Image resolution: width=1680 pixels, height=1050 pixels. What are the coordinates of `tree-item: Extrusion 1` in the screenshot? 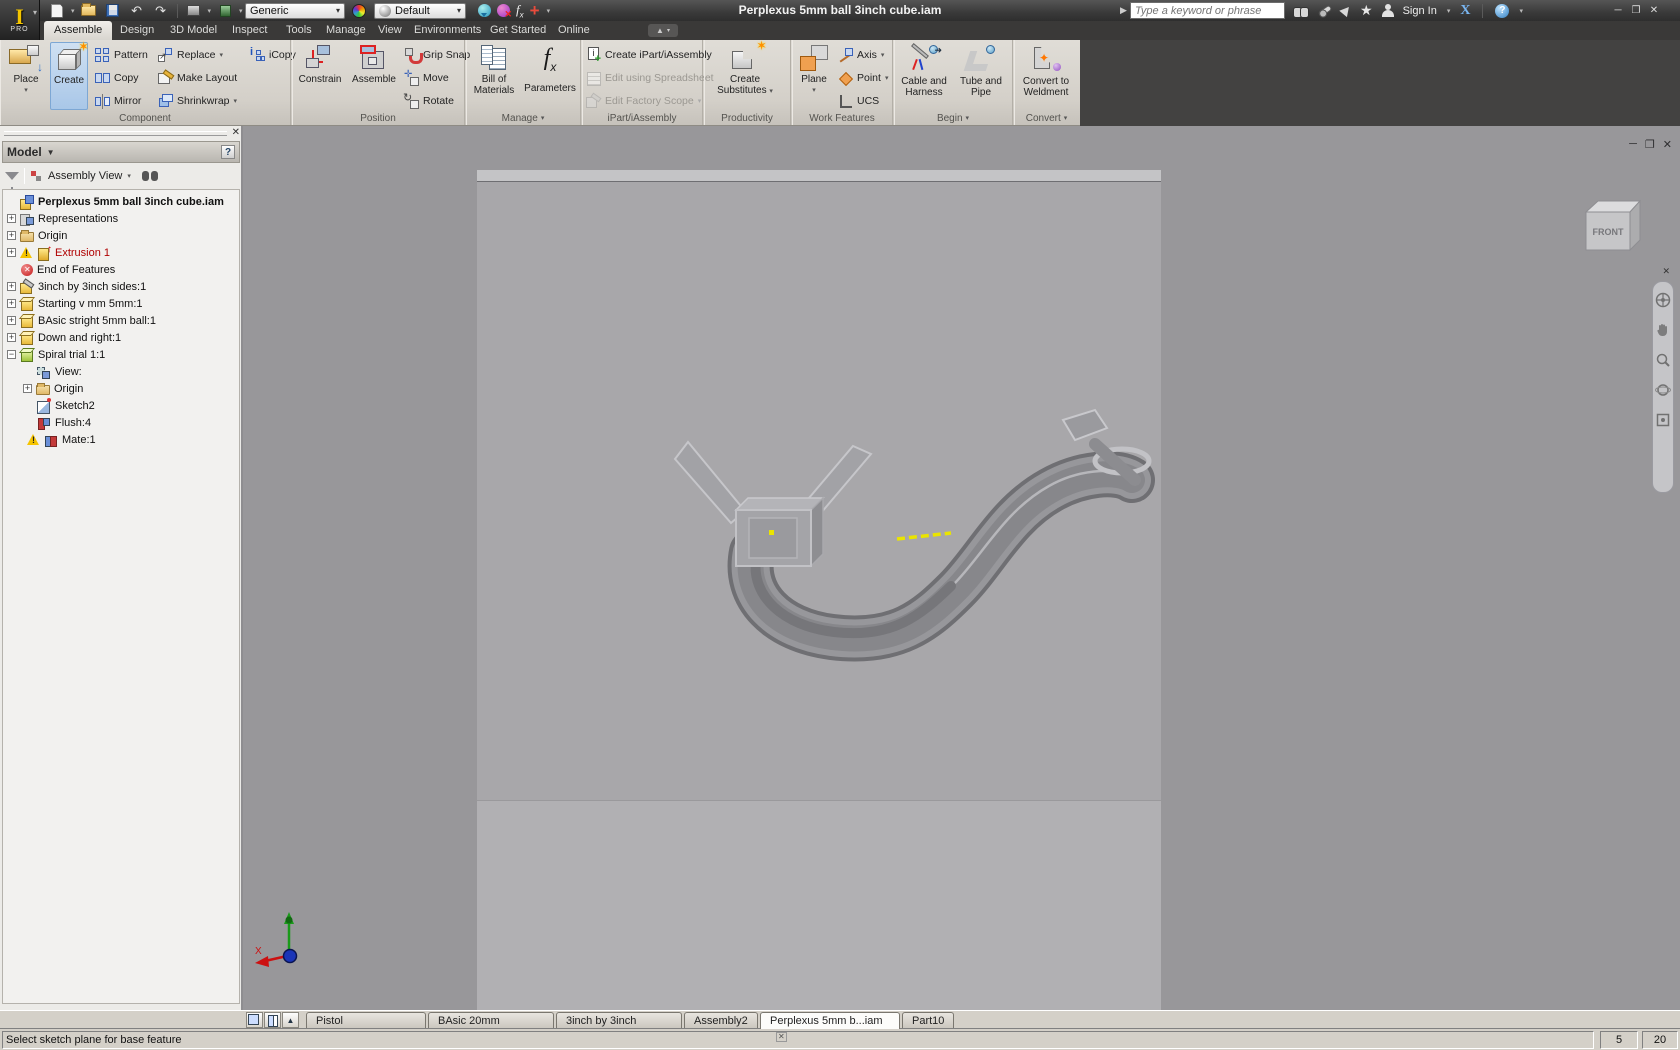 It's located at (82, 253).